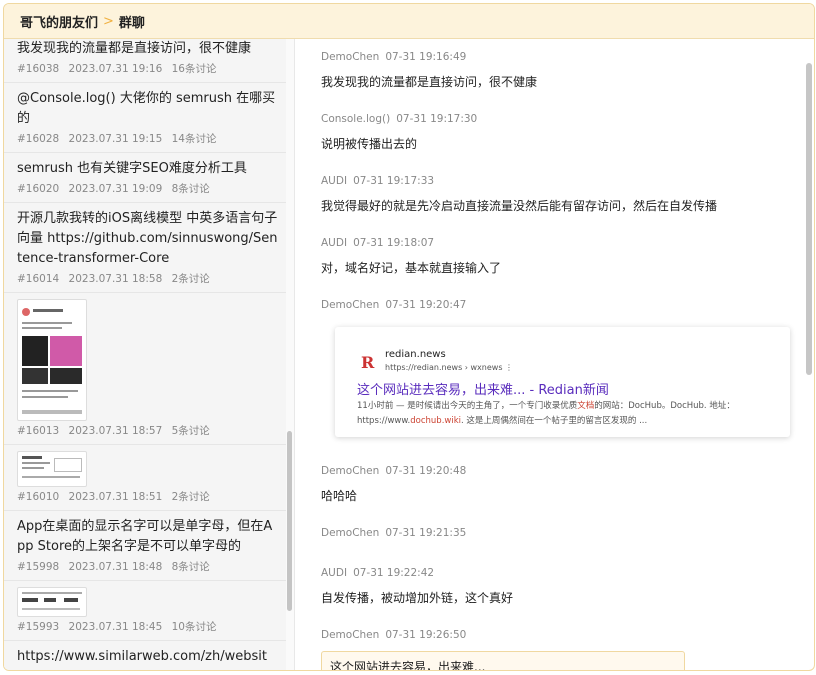 The image size is (816, 675). What do you see at coordinates (426, 305) in the screenshot?
I see `message-time: 07-31 19:20:47` at bounding box center [426, 305].